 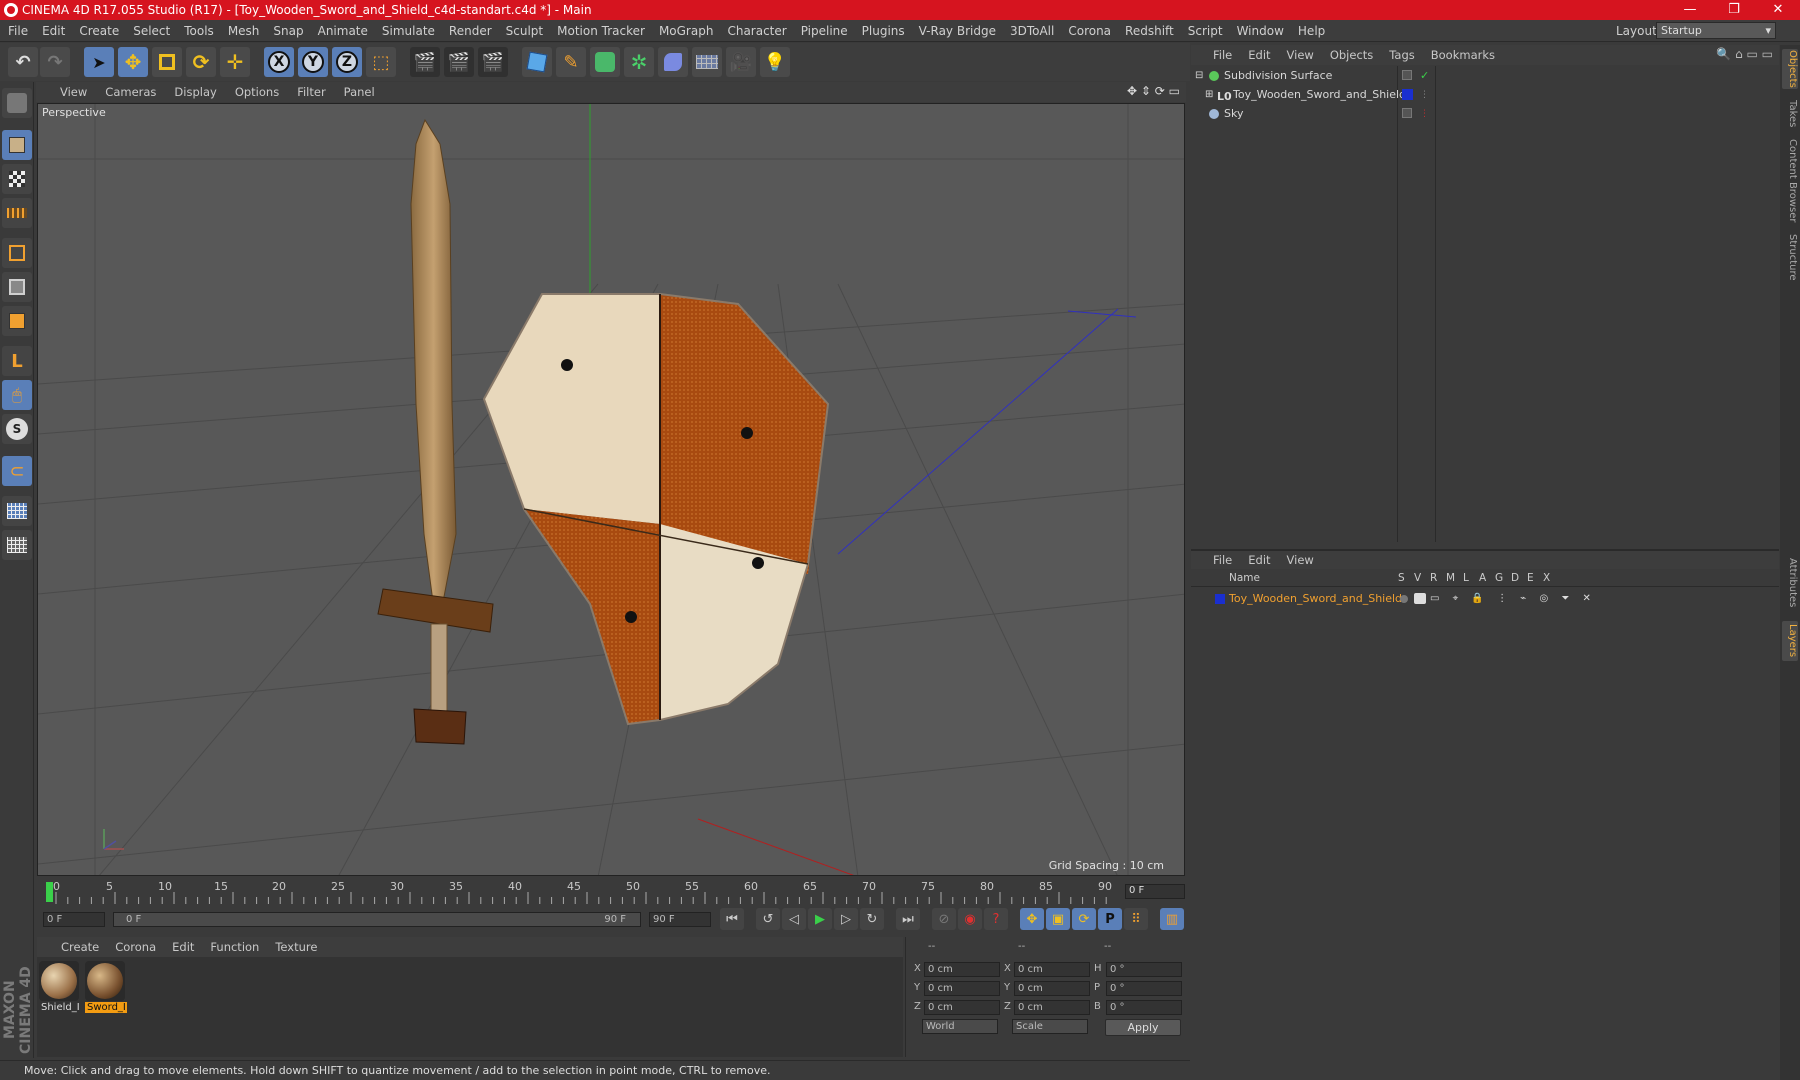 I want to click on tab-content-browser: Content Browser, so click(x=1790, y=181).